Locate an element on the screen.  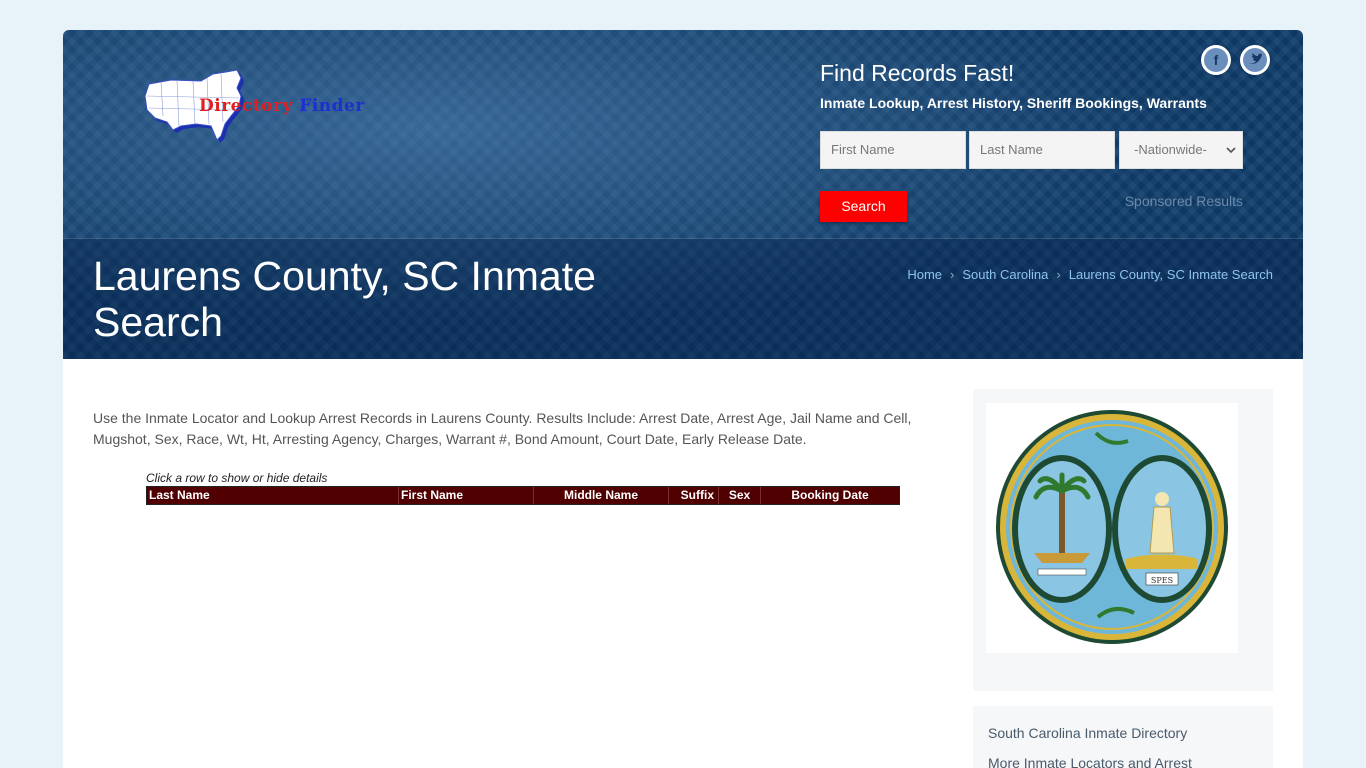
sidebar-link-more-locators: More Inmate Locators and Arrest is located at coordinates (1123, 758).